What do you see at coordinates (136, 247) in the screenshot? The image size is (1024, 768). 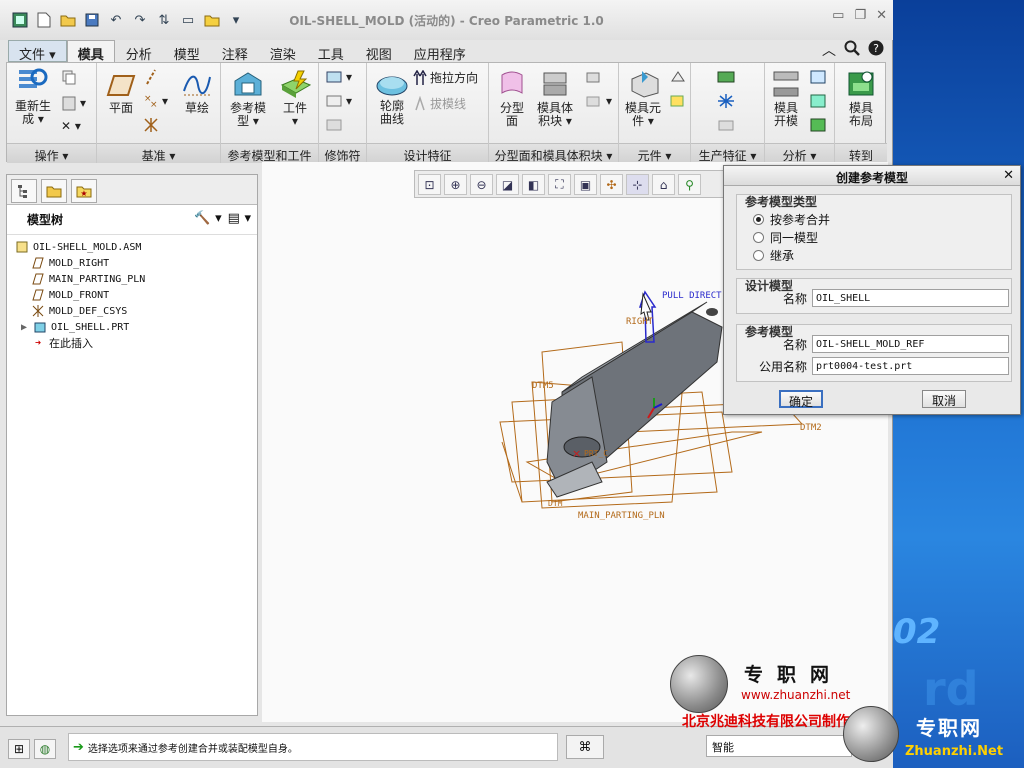 I see `tree-node: OIL-SHELL_MOLD.ASM` at bounding box center [136, 247].